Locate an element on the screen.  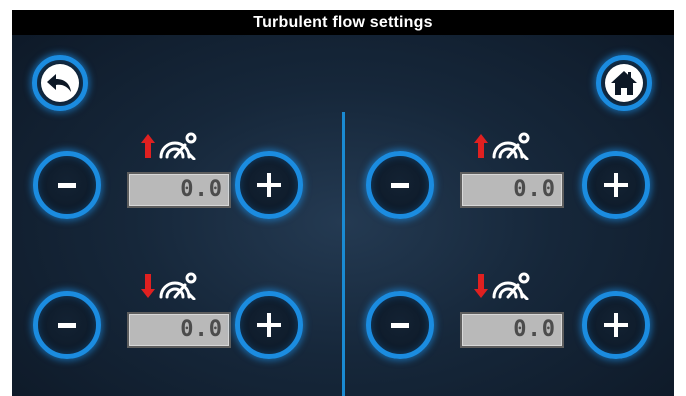
back-button is located at coordinates (60, 83).